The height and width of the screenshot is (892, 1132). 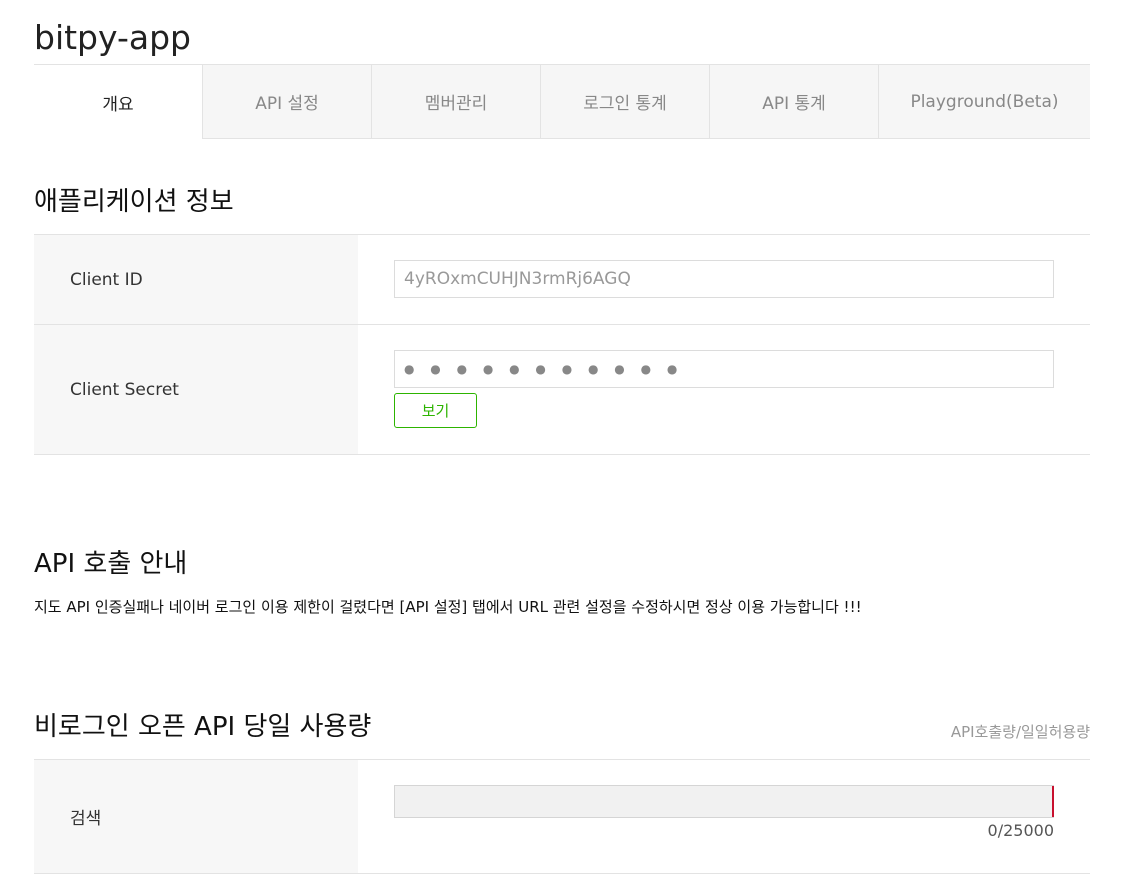 What do you see at coordinates (544, 369) in the screenshot?
I see `client-secret-masked-value: ● ● ● ● ● ● ● ● ● ● ●` at bounding box center [544, 369].